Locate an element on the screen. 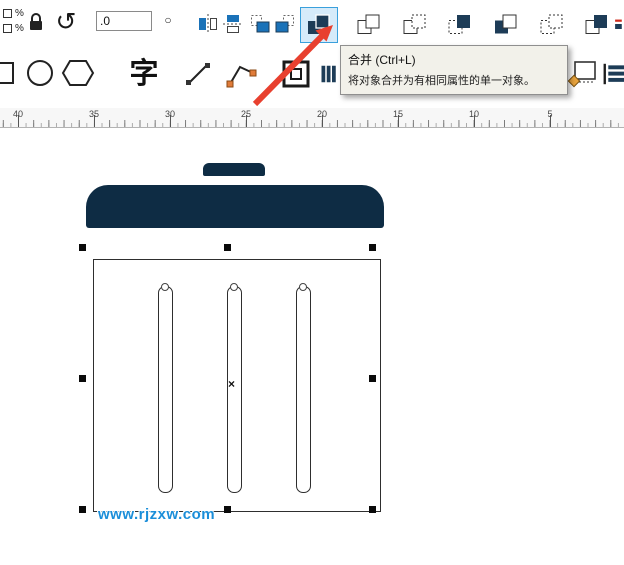  smart-fill-tool is located at coordinates (583, 74).